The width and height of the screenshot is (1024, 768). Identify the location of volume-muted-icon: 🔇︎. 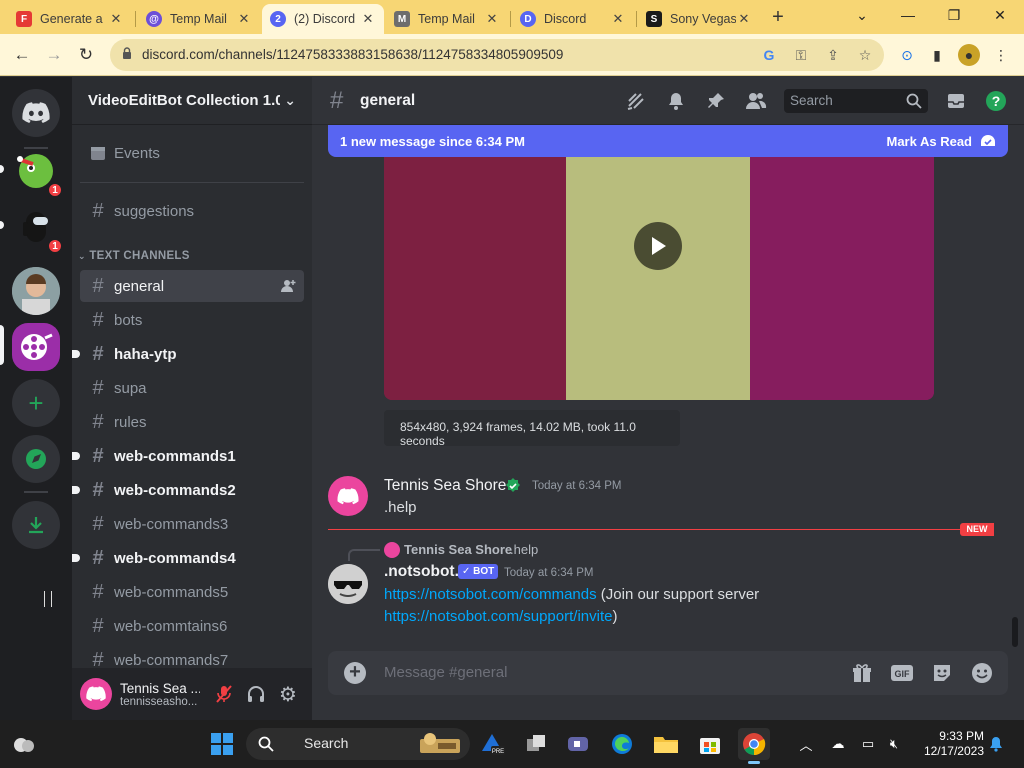
(894, 744).